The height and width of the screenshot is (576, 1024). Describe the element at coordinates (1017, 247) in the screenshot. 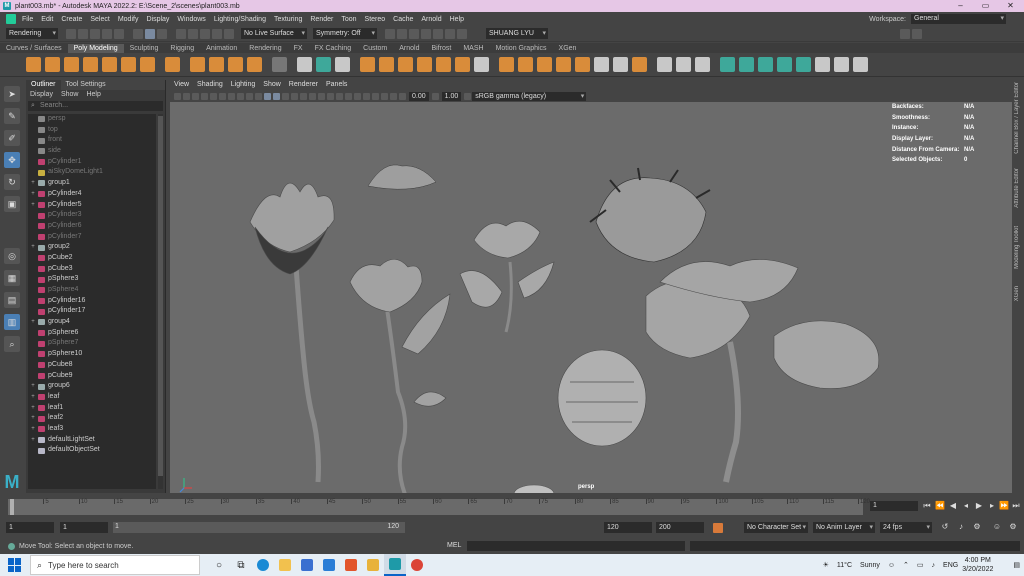

I see `modeling-toolkit-tab: Modeling Toolkit` at that location.